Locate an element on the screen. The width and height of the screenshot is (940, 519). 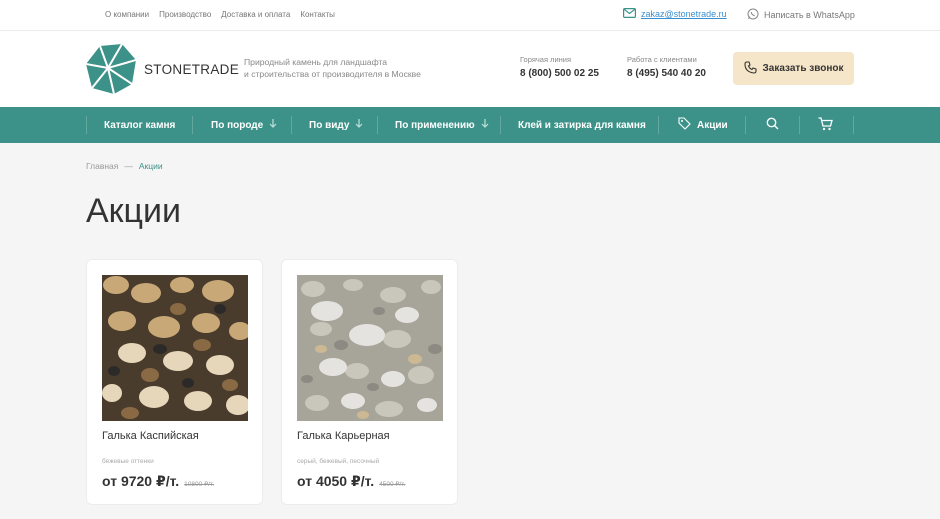
nav-by-rock: По породе is located at coordinates (244, 125).